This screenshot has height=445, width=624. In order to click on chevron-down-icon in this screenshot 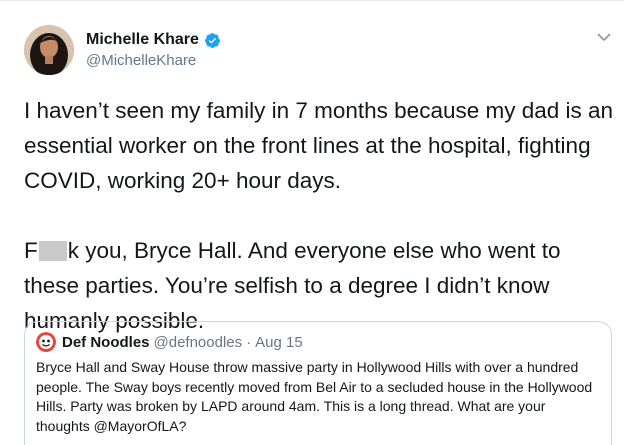, I will do `click(604, 37)`.